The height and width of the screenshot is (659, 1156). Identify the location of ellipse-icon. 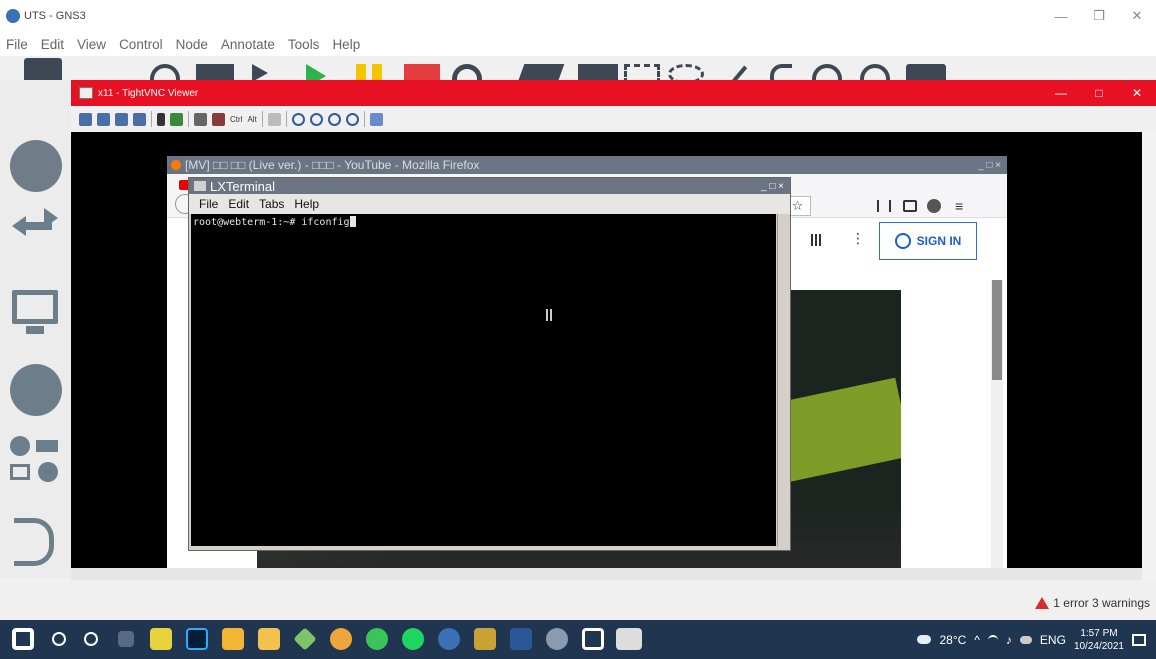
(686, 72).